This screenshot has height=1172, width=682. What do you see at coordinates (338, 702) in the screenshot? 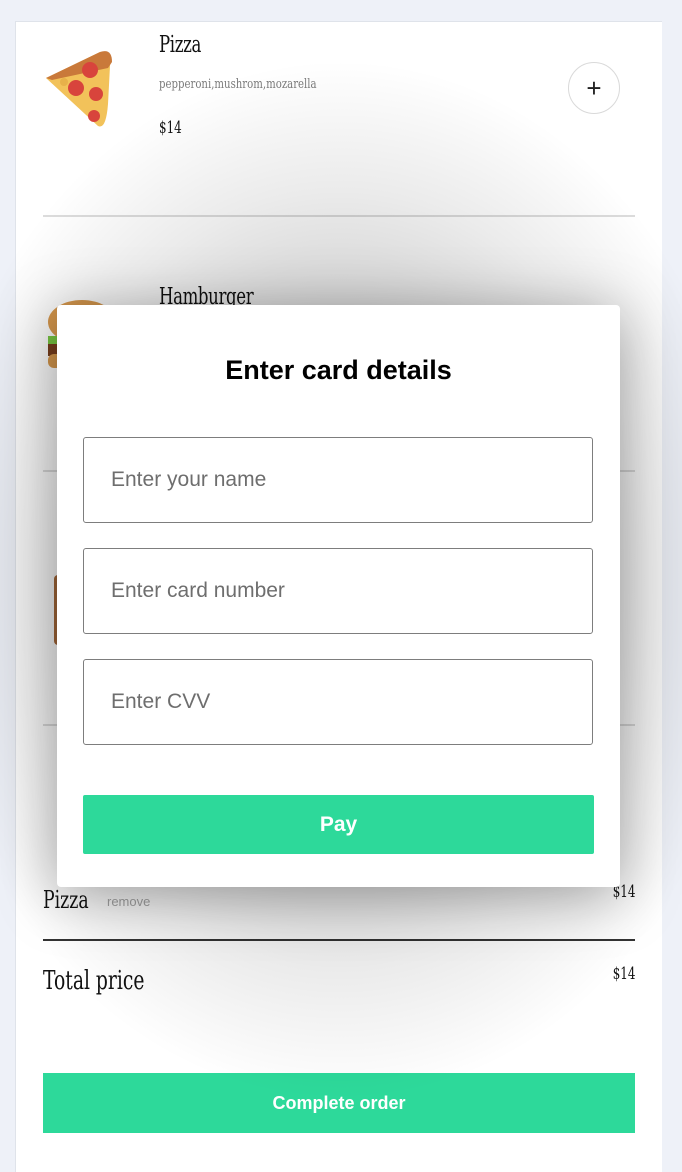
I see `cvv-input` at bounding box center [338, 702].